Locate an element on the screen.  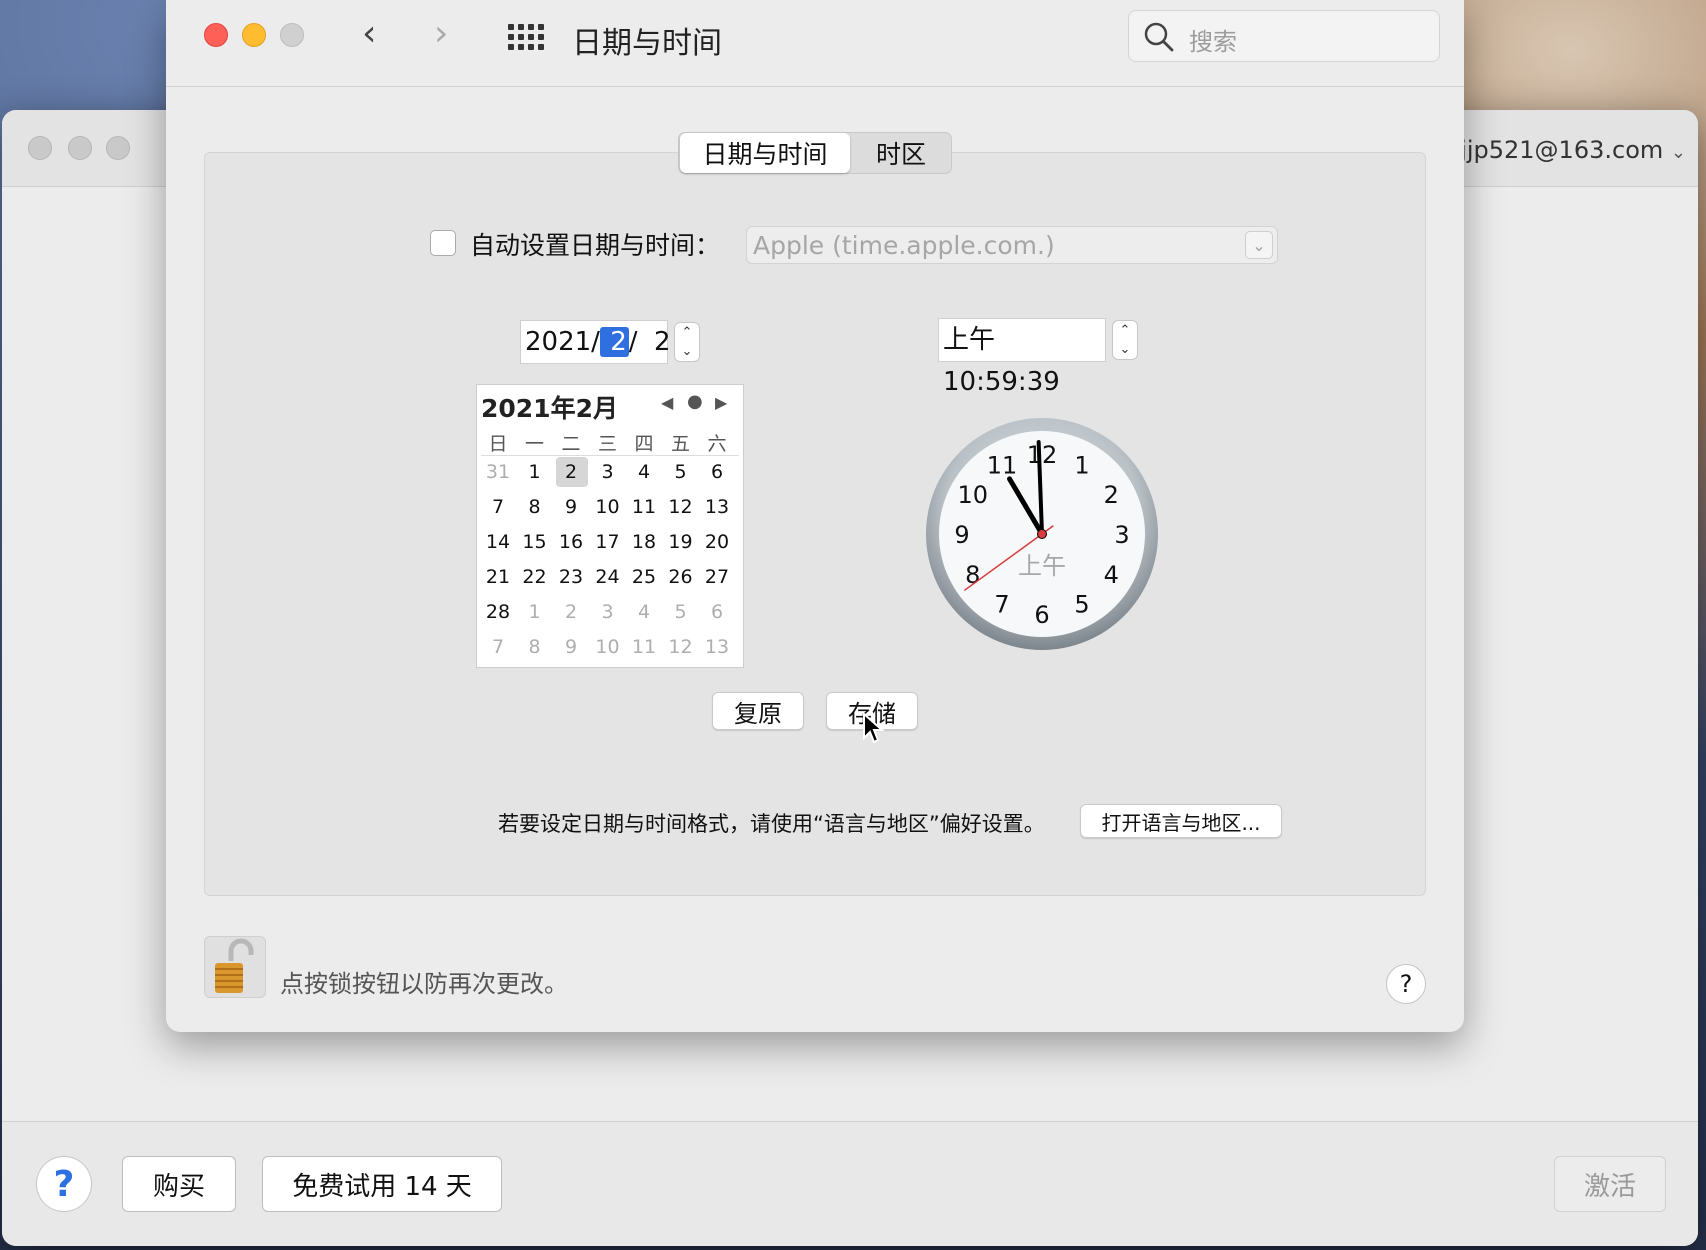
format-hint-text: 若要设定日期与时间格式，请使用“语言与地区”偏好设置。 is located at coordinates (771, 824).